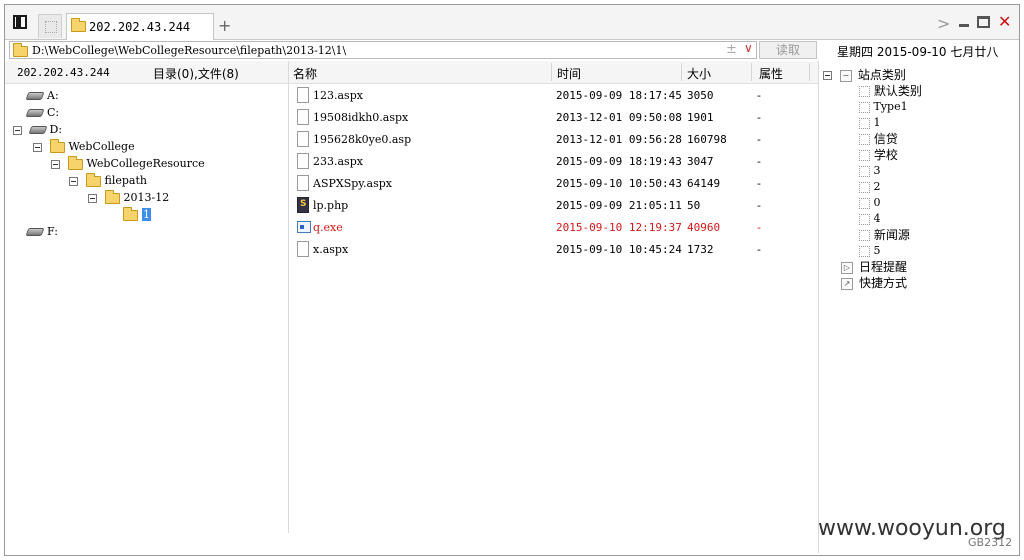 This screenshot has width=1024, height=560. Describe the element at coordinates (870, 203) in the screenshot. I see `category-item: 0` at that location.